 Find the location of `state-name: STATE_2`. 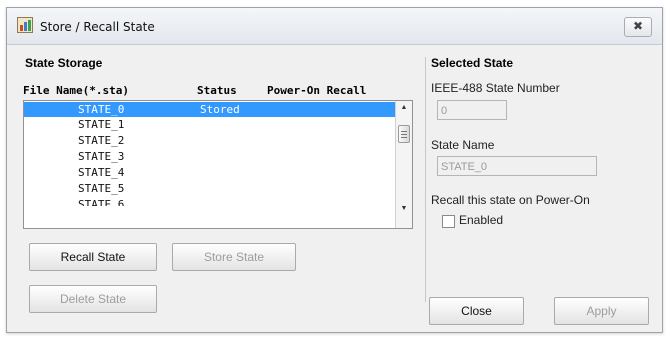

state-name: STATE_2 is located at coordinates (101, 140).